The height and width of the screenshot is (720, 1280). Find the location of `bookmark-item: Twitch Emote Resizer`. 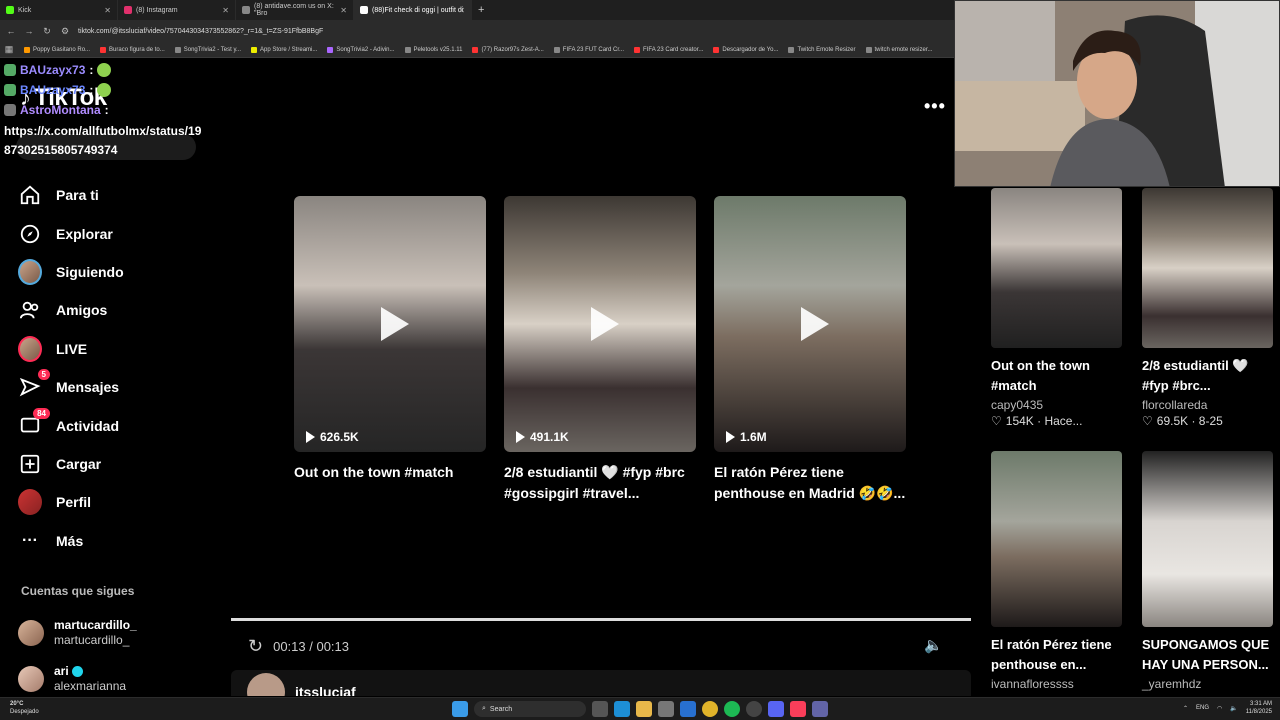

bookmark-item: Twitch Emote Resizer is located at coordinates (822, 49).